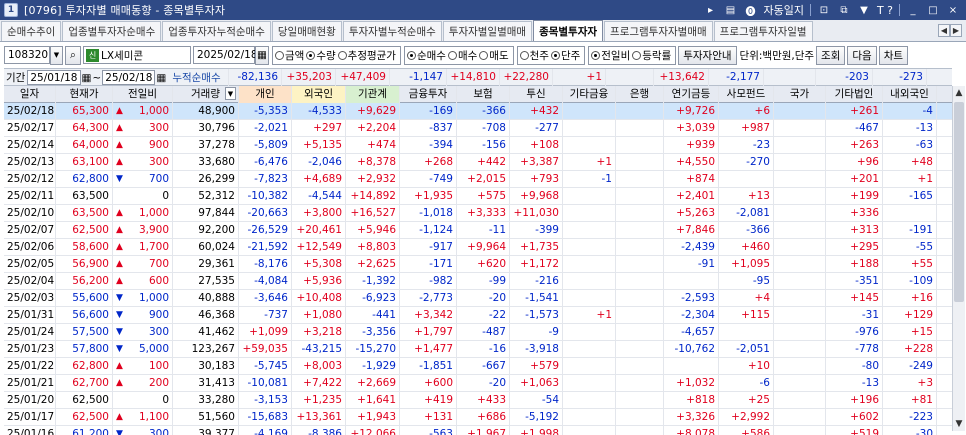 This screenshot has width=966, height=435. What do you see at coordinates (750, 10) in the screenshot?
I see `help-circle-icon: ⓿` at bounding box center [750, 10].